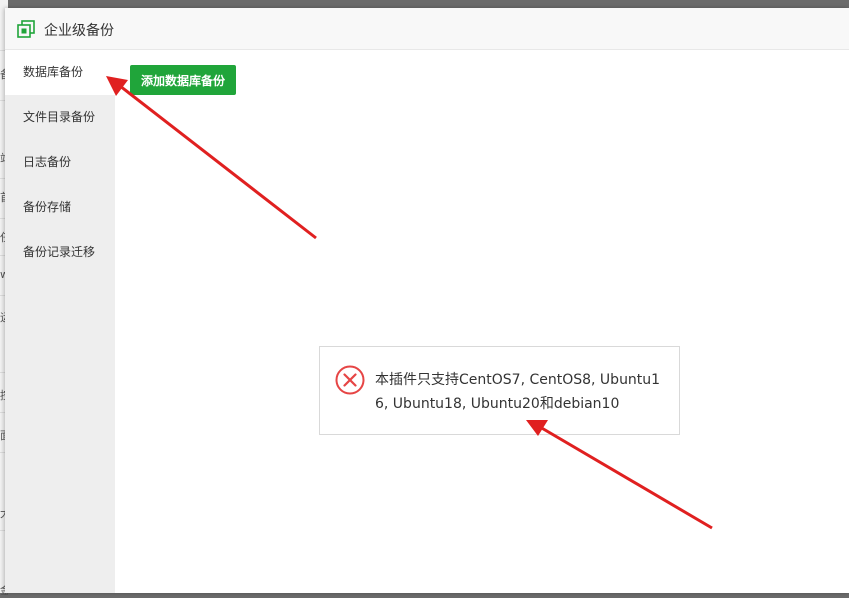 The image size is (849, 598). Describe the element at coordinates (60, 117) in the screenshot. I see `sidebar-item-file-directory-backup: 文件目录备份` at that location.